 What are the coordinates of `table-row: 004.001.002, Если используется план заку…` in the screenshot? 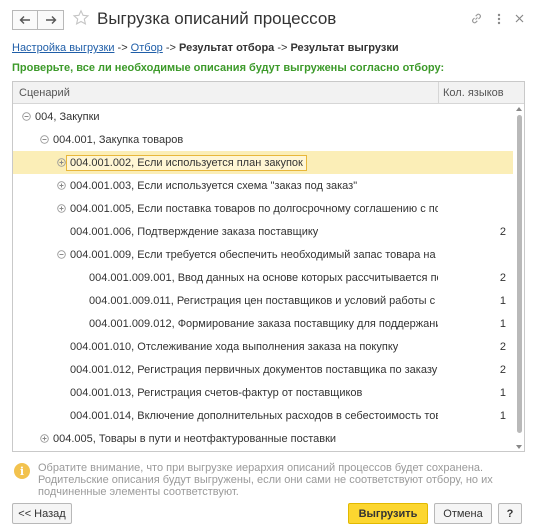 It's located at (263, 162).